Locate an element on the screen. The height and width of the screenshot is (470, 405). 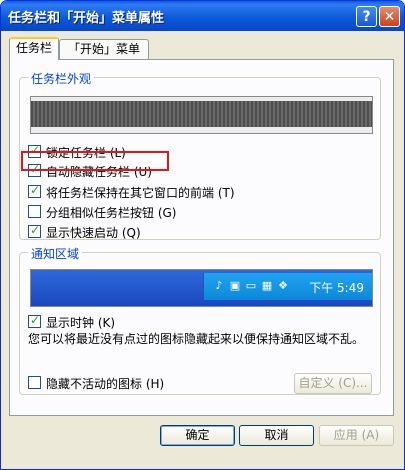
question-icon: ? is located at coordinates (366, 17).